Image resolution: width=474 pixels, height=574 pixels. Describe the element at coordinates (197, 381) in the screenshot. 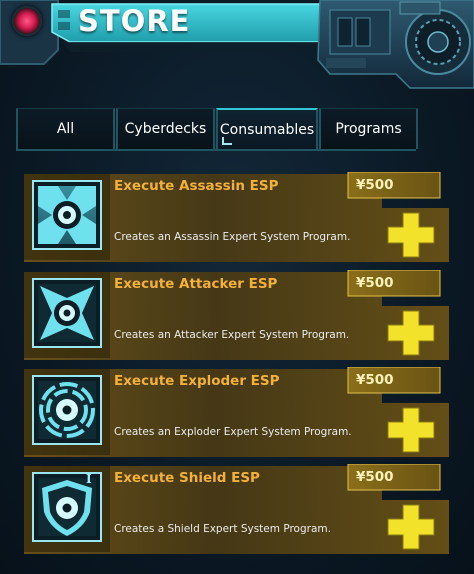

I see `item-name: Execute Exploder ESP` at that location.